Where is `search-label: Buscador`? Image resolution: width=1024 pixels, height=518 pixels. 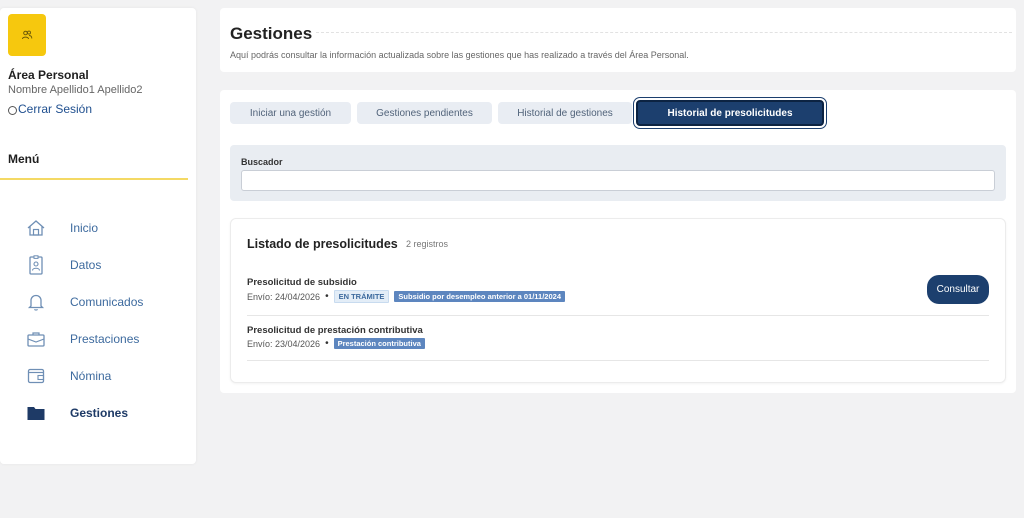 search-label: Buscador is located at coordinates (262, 162).